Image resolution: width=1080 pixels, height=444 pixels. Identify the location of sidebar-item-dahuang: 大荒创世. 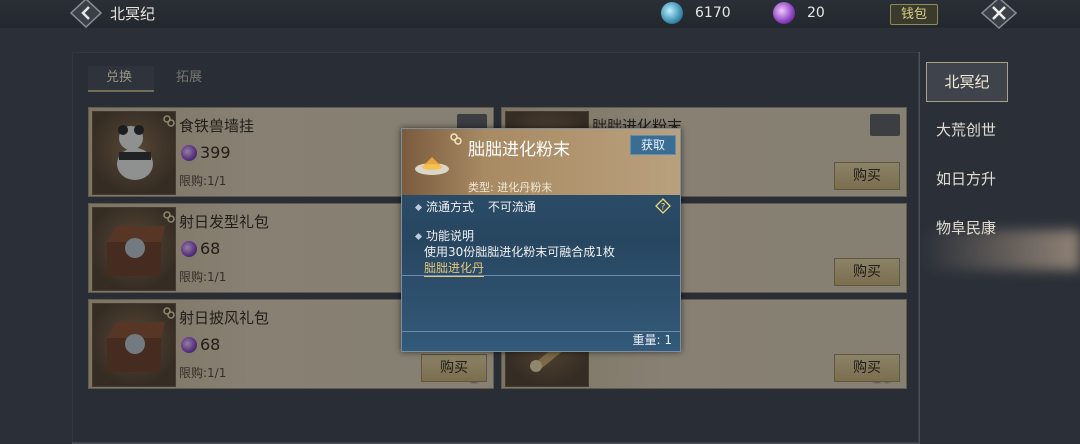
(966, 130).